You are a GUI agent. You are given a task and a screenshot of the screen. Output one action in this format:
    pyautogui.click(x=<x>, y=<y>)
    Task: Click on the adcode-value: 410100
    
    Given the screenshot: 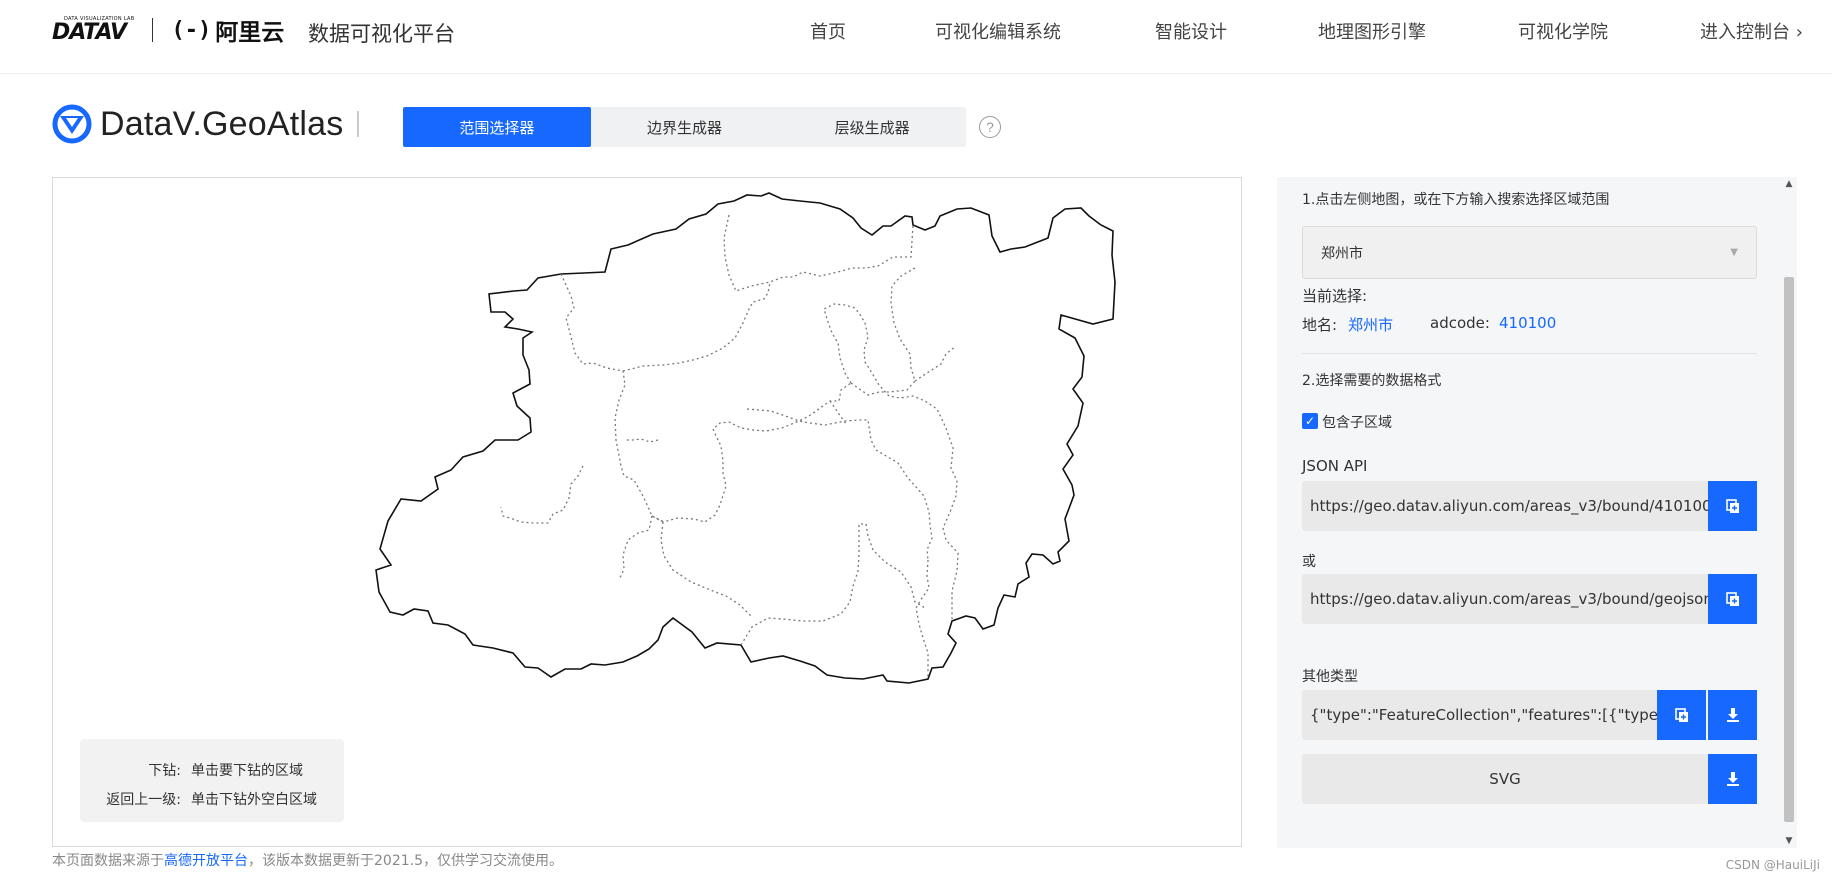 What is the action you would take?
    pyautogui.click(x=1528, y=323)
    